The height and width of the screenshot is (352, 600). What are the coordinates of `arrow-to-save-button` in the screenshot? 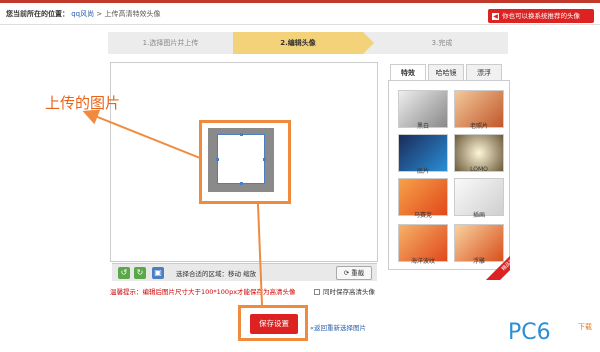 It's located at (260, 254).